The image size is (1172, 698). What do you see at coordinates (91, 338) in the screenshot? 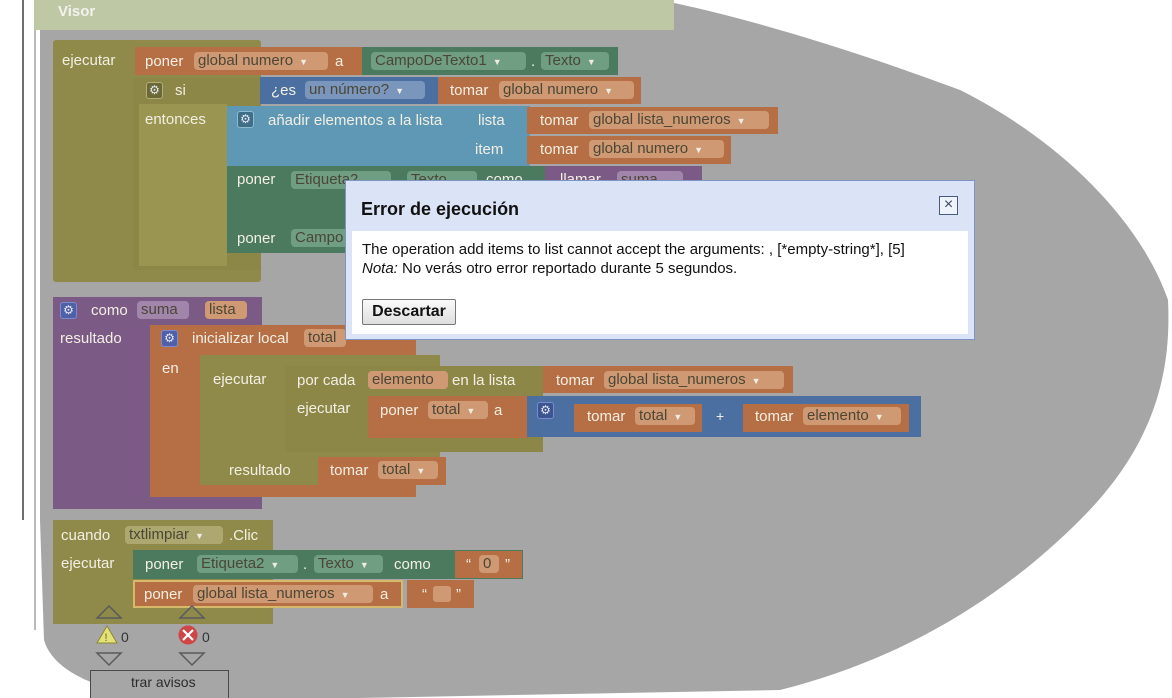
I see `resultado-label: resultado` at bounding box center [91, 338].